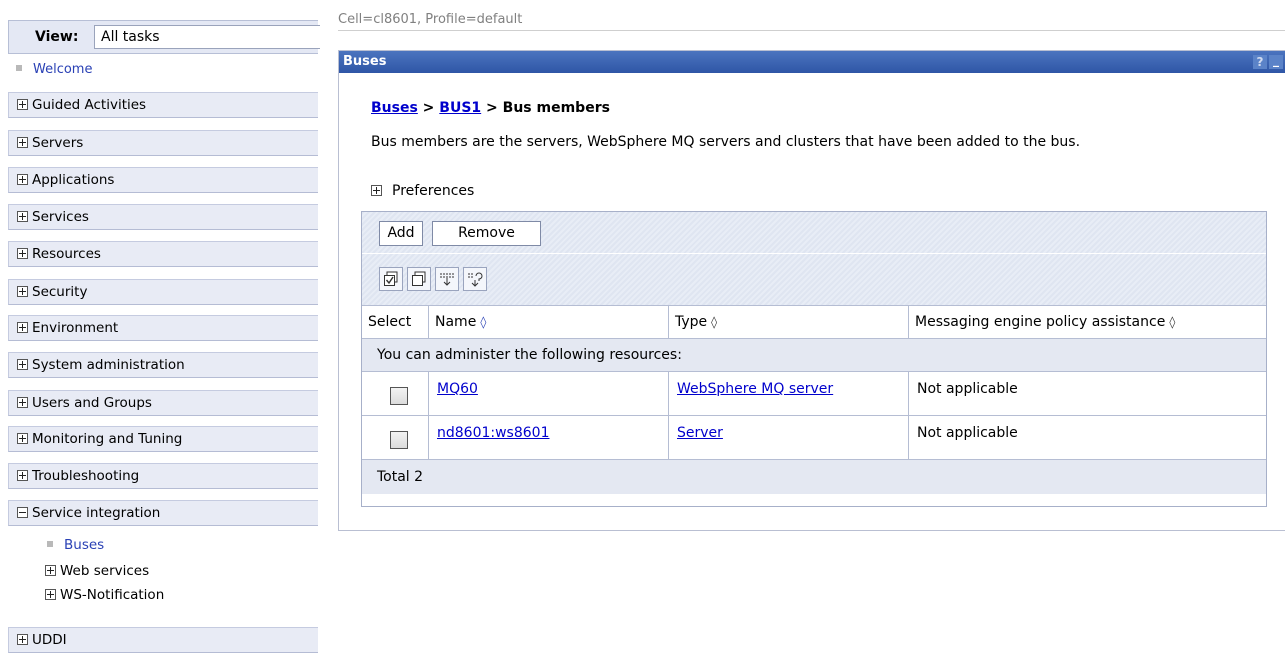 This screenshot has height=656, width=1285. What do you see at coordinates (163, 217) in the screenshot?
I see `nav-services: Services` at bounding box center [163, 217].